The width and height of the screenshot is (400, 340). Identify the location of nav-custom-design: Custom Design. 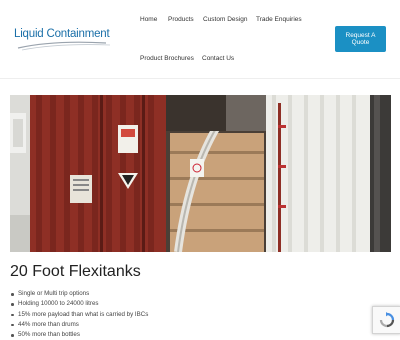
(225, 19).